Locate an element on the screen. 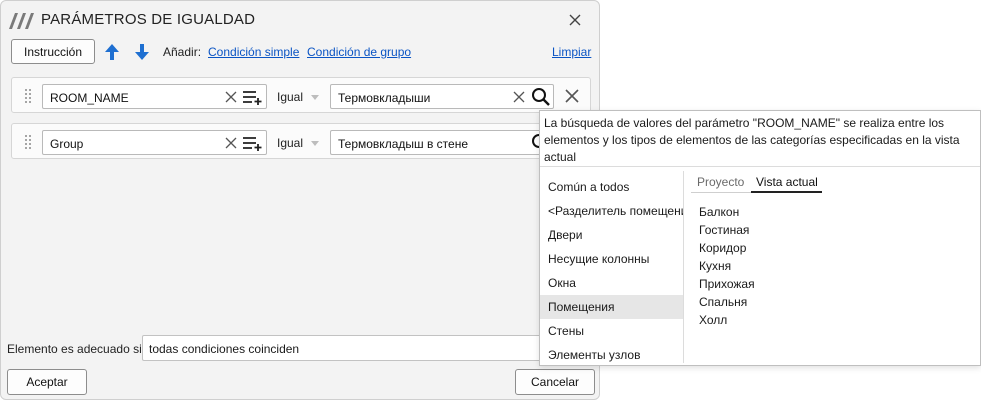 This screenshot has height=400, width=981. cancel-button: Cancelar is located at coordinates (555, 382).